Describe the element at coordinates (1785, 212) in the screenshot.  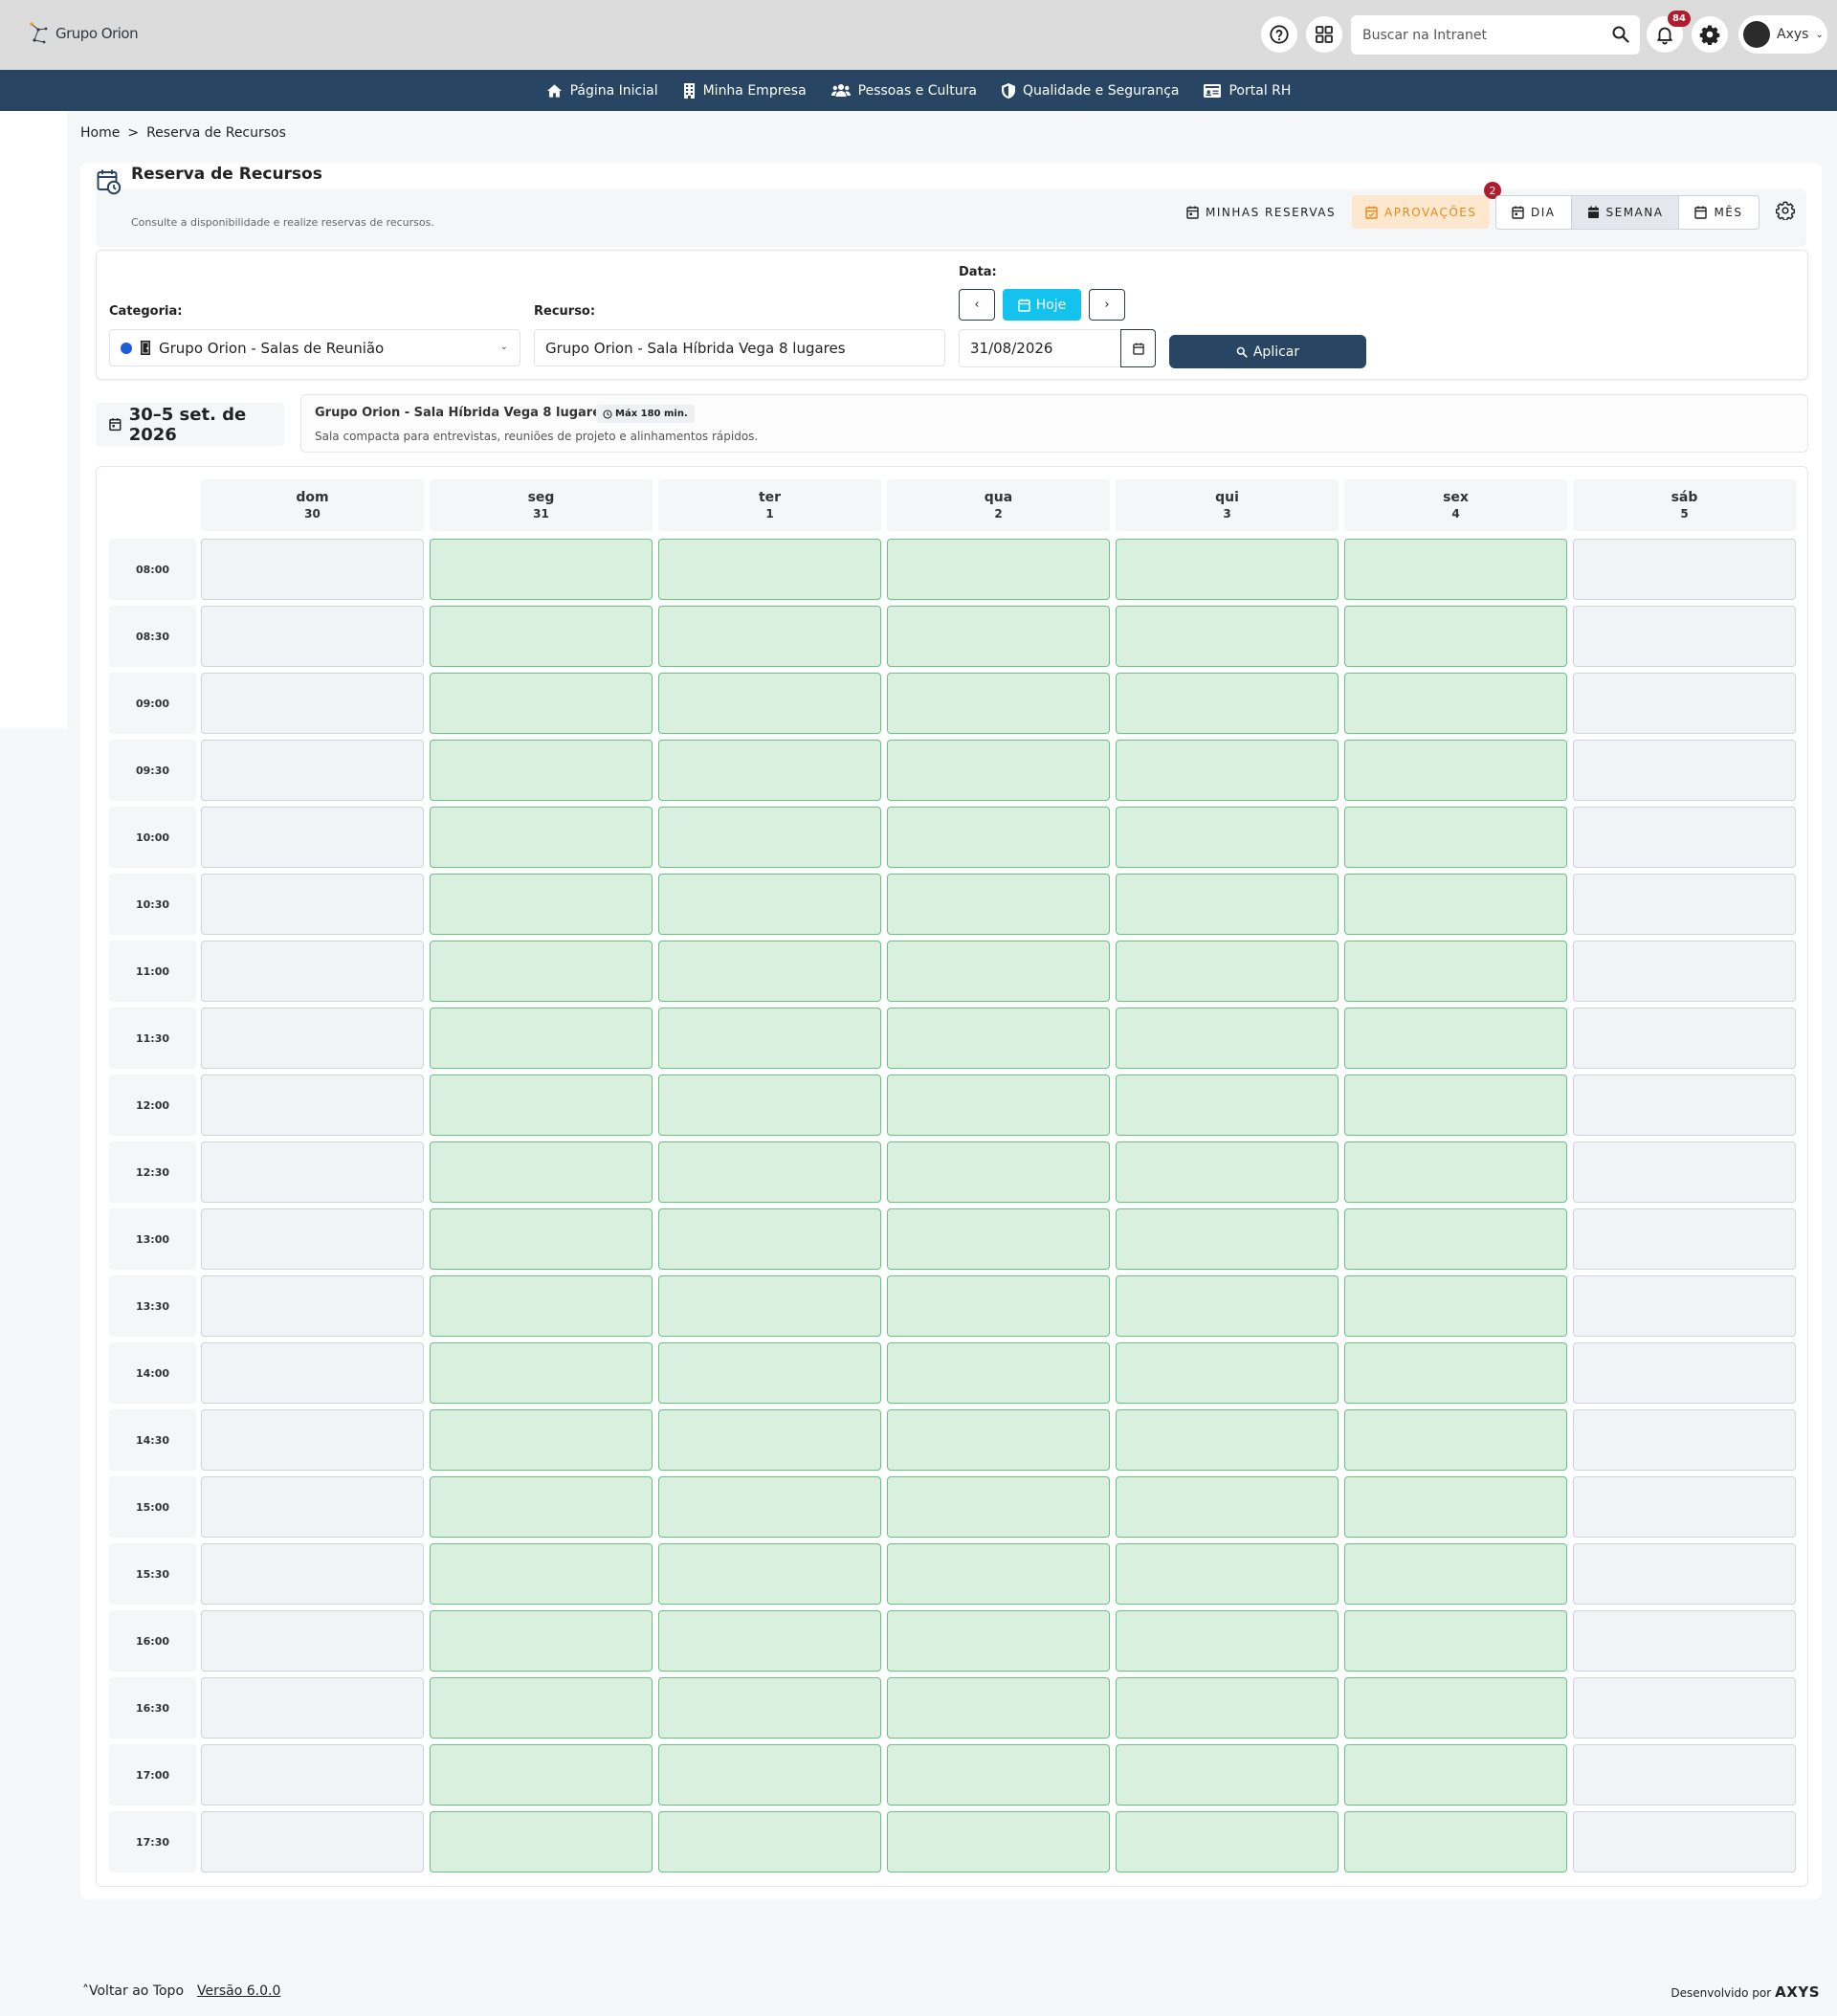
I see `calendar-settings-button` at that location.